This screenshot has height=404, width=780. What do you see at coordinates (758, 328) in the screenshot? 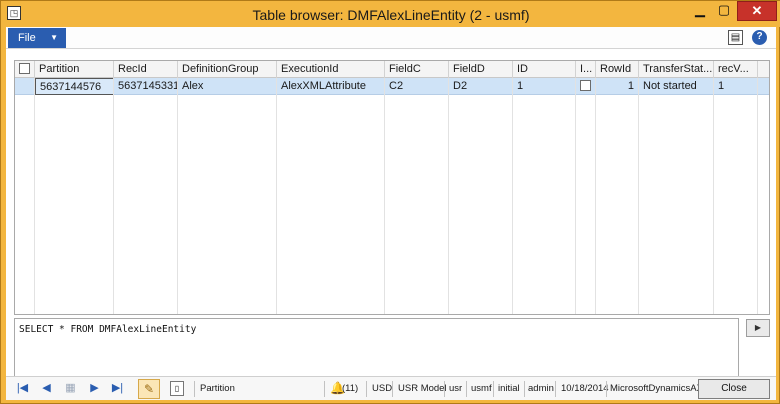
I see `run-query-button: ▶` at bounding box center [758, 328].